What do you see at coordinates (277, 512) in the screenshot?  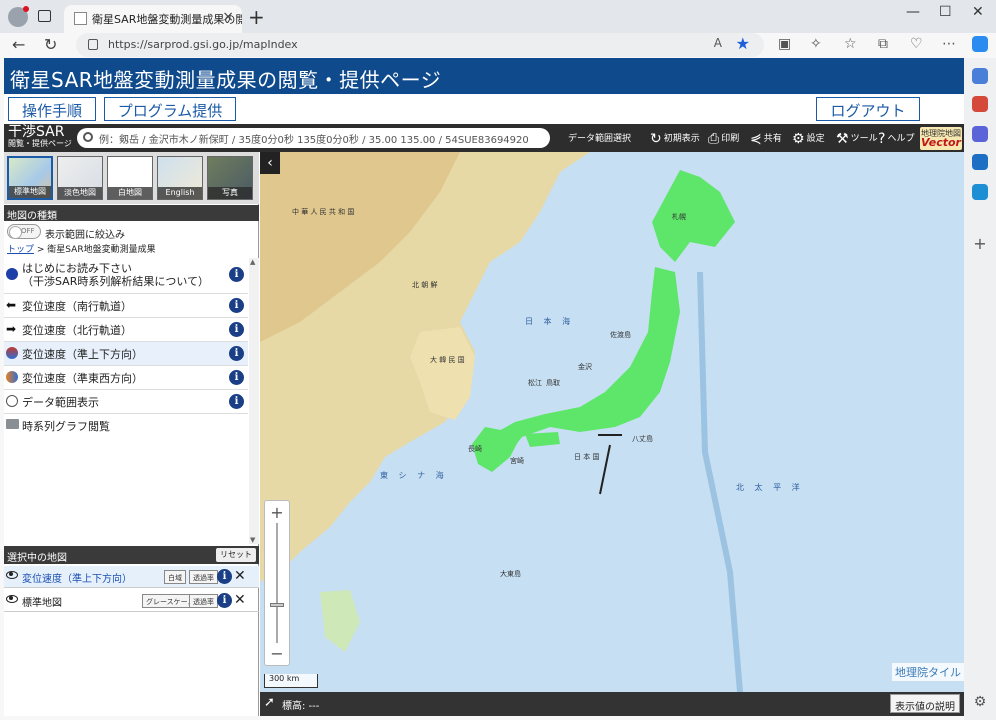 I see `zoom-in-button: +` at bounding box center [277, 512].